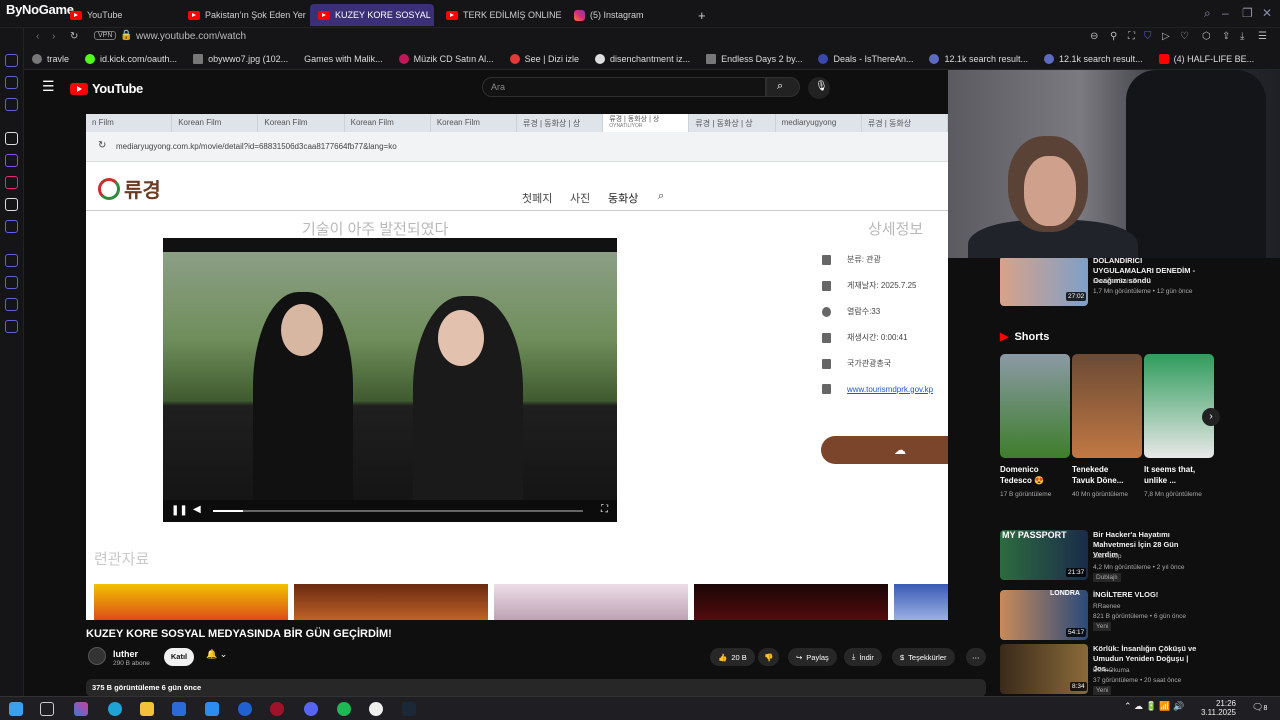 This screenshot has height=720, width=1280. Describe the element at coordinates (1163, 58) in the screenshot. I see `youtube-icon` at that location.